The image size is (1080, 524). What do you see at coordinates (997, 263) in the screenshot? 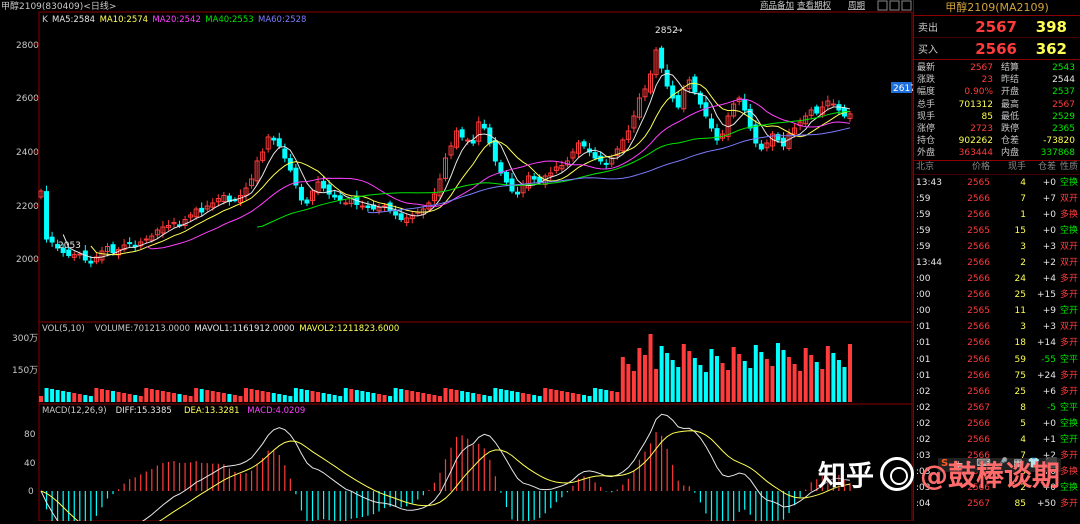
I see `tick-row: 13:44 2566 2 +2 双开` at bounding box center [997, 263].